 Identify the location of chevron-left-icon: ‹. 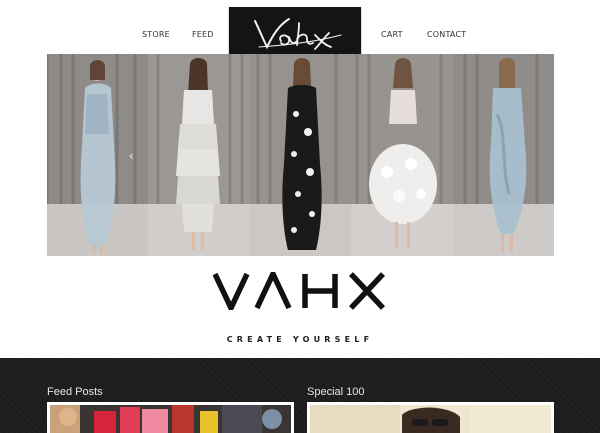
(131, 156).